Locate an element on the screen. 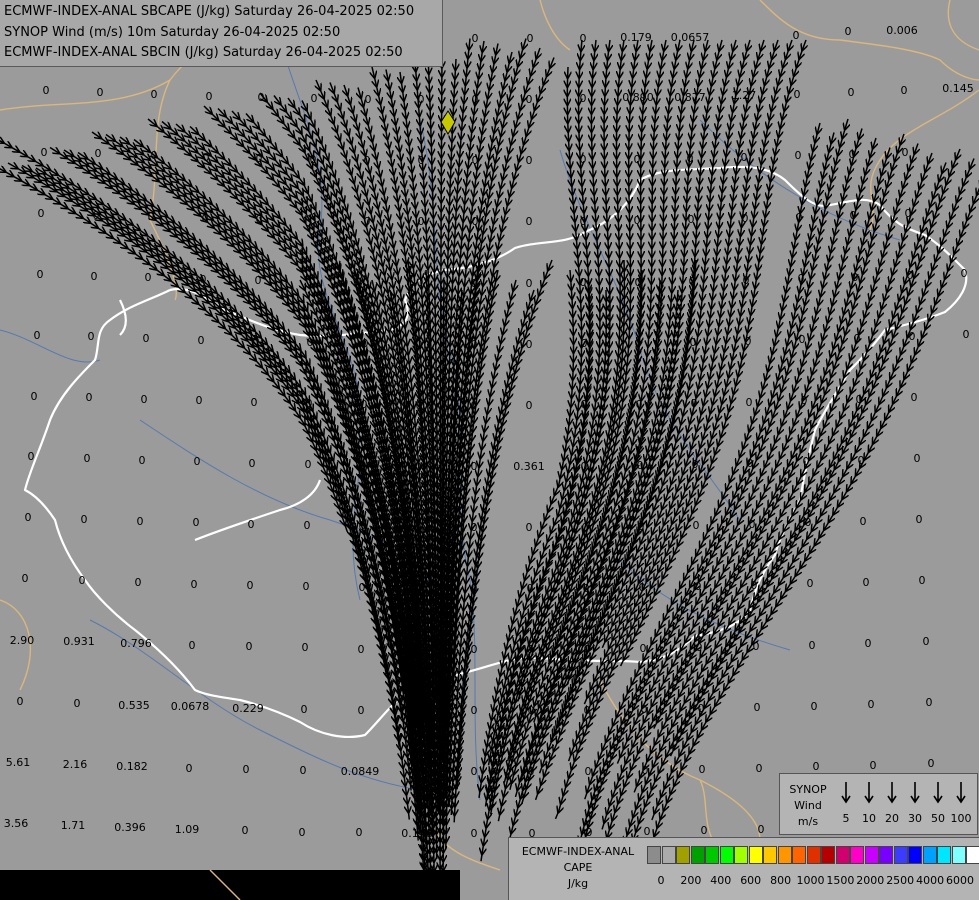 The image size is (979, 900). cape-legend-unit: J/kg is located at coordinates (578, 883).